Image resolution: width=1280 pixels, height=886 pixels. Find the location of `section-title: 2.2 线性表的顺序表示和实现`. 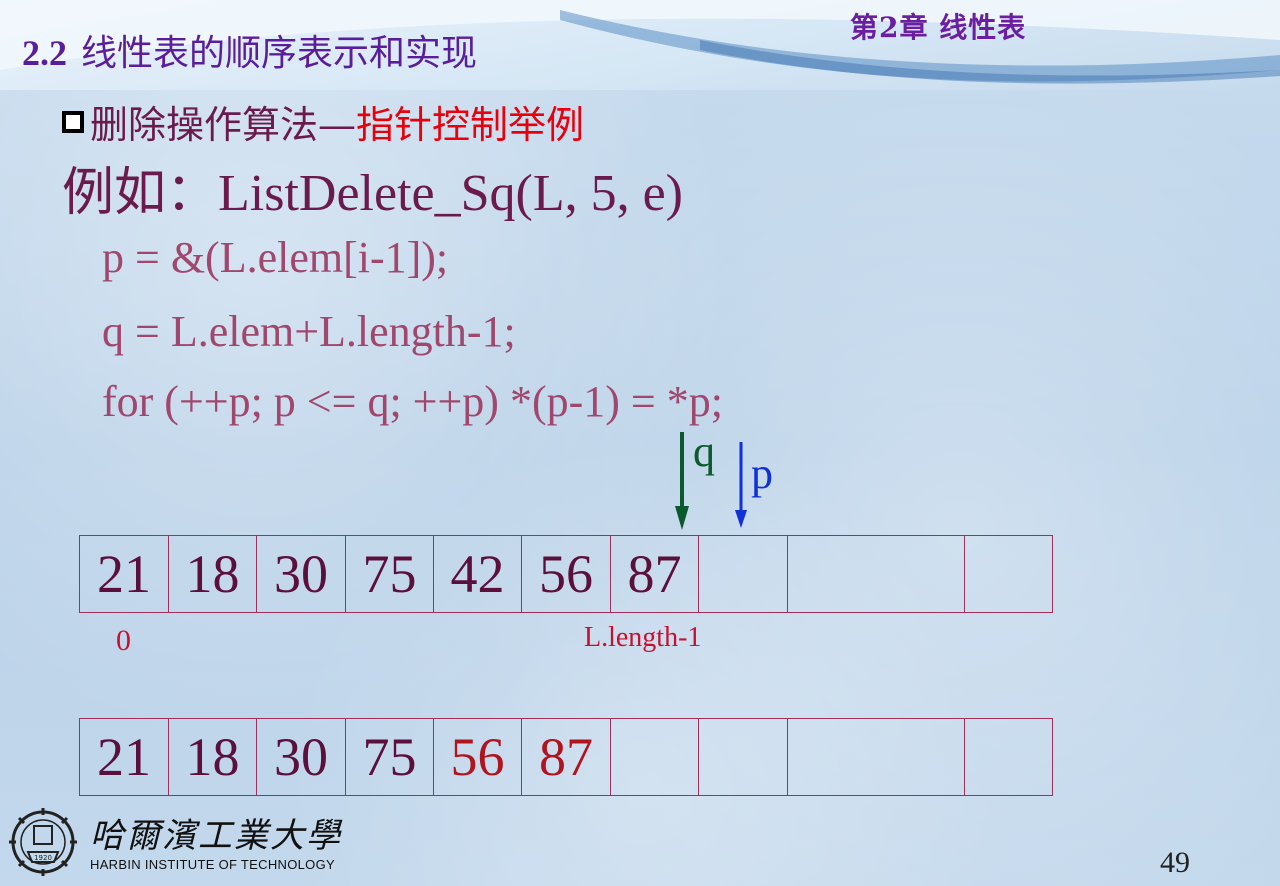

section-title: 2.2 线性表的顺序表示和实现 is located at coordinates (249, 50).